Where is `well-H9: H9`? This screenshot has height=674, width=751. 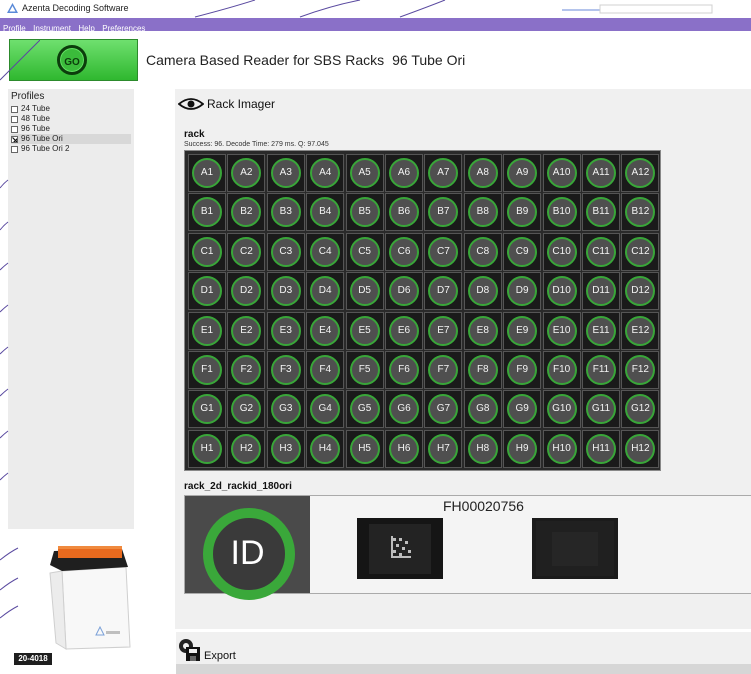 well-H9: H9 is located at coordinates (522, 448).